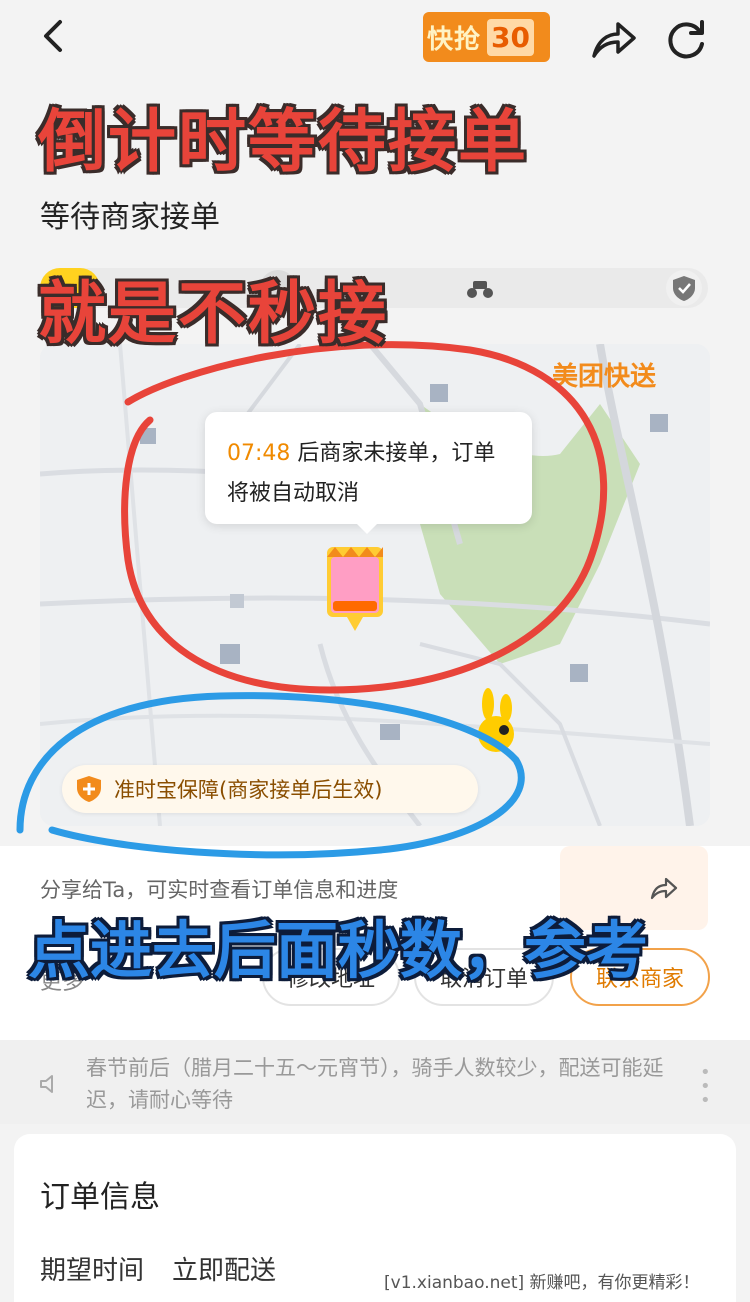 The image size is (750, 1302). What do you see at coordinates (486, 37) in the screenshot?
I see `flash-grab-badge: 快抢 30` at bounding box center [486, 37].